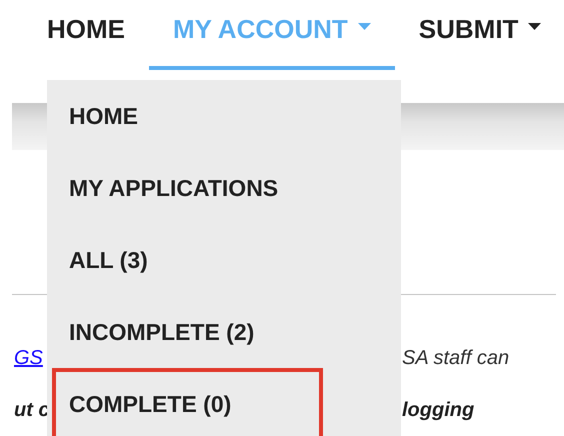  Describe the element at coordinates (187, 260) in the screenshot. I see `menu-item: ALL (3)` at that location.